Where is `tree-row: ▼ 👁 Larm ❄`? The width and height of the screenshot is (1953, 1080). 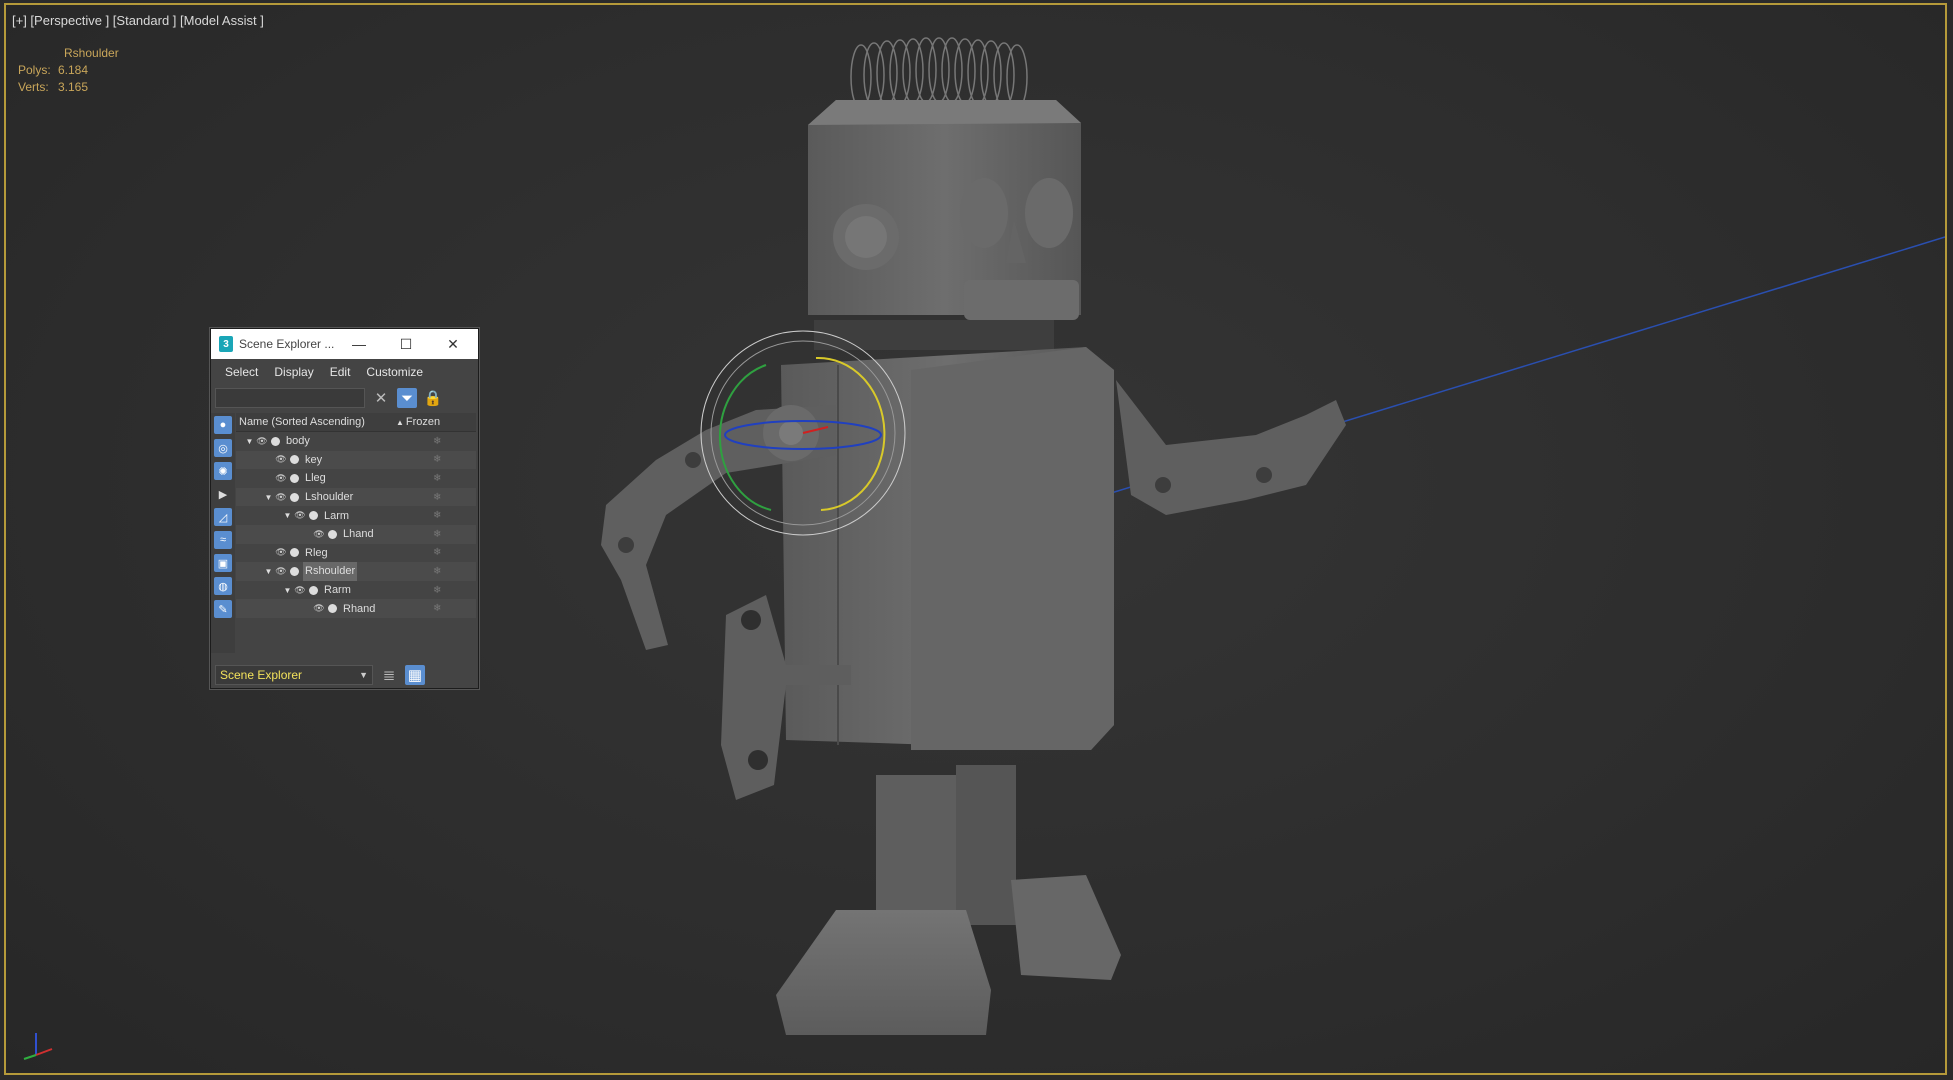
tree-row: ▼ 👁 Larm ❄ is located at coordinates (356, 515).